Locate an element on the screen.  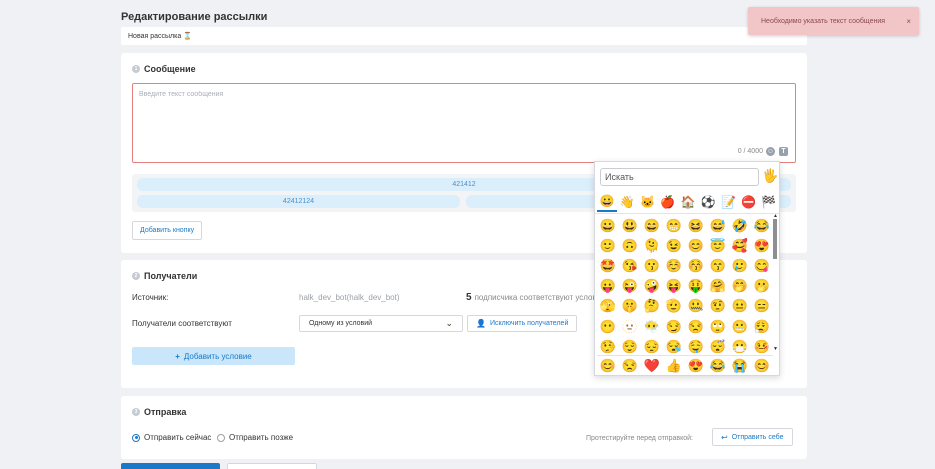
exclude-recipients-button: 👤 Исключить получателей is located at coordinates (522, 323).